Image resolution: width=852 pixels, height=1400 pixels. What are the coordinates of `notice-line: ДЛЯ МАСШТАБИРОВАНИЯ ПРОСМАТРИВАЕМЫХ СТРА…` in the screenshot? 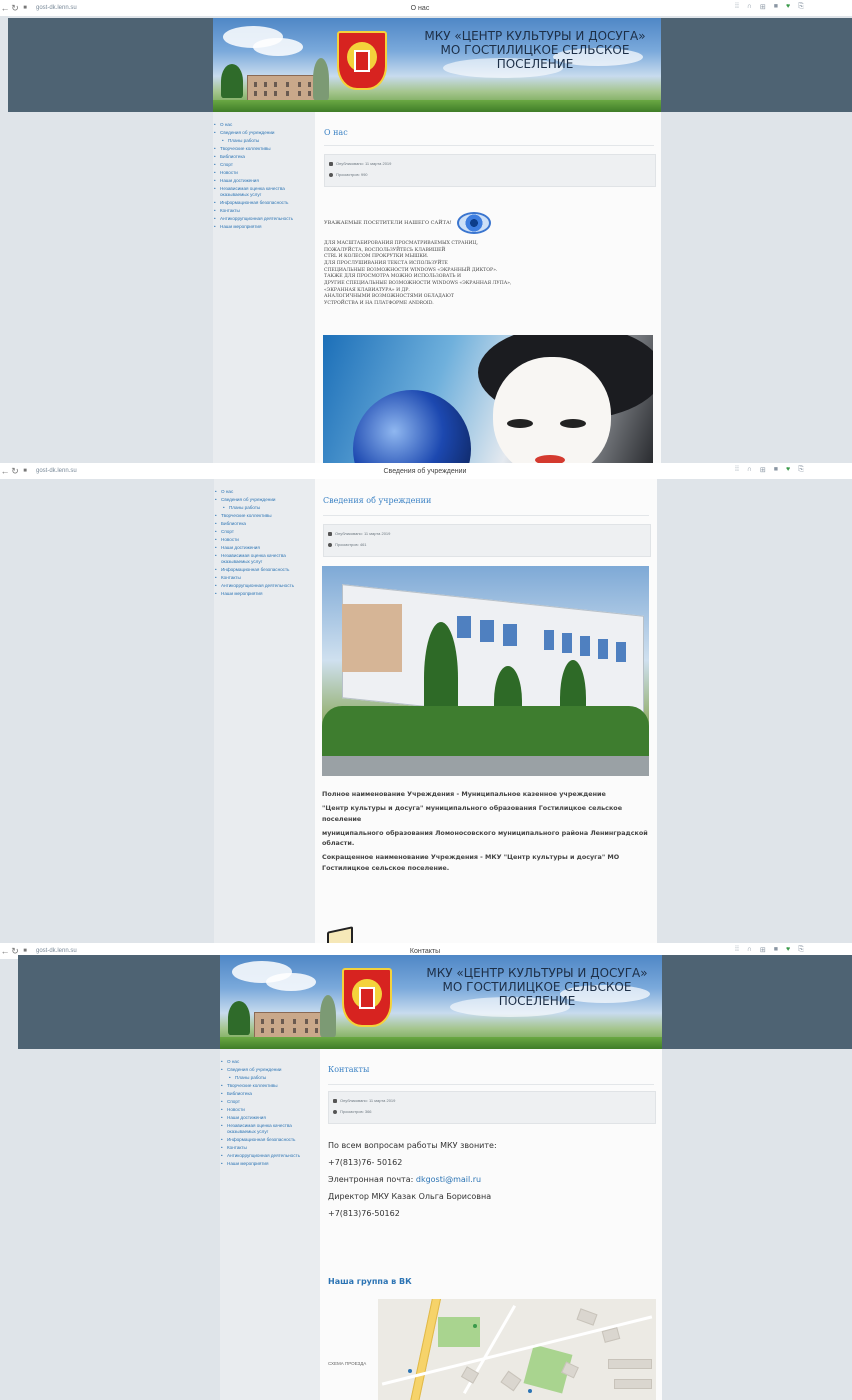 It's located at (401, 243).